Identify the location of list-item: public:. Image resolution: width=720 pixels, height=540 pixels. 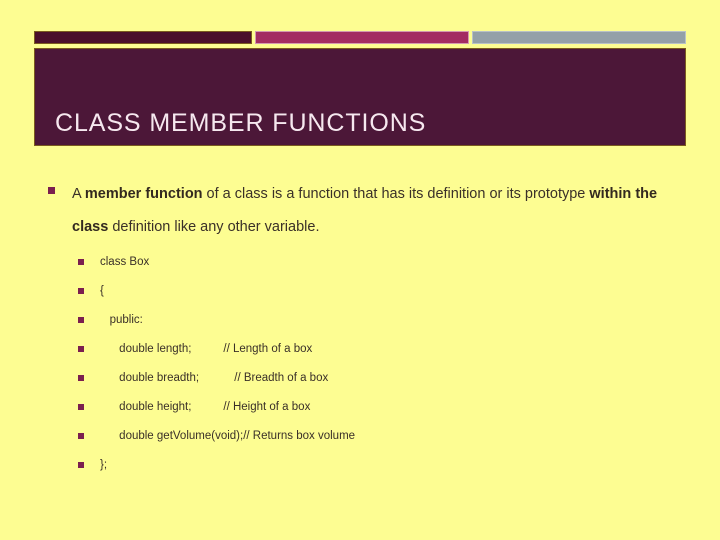
(360, 320).